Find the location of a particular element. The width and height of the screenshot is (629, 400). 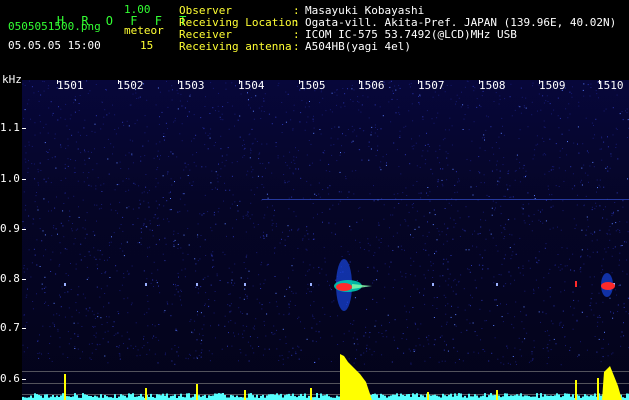

time-tick-label: 1508 is located at coordinates (492, 85).